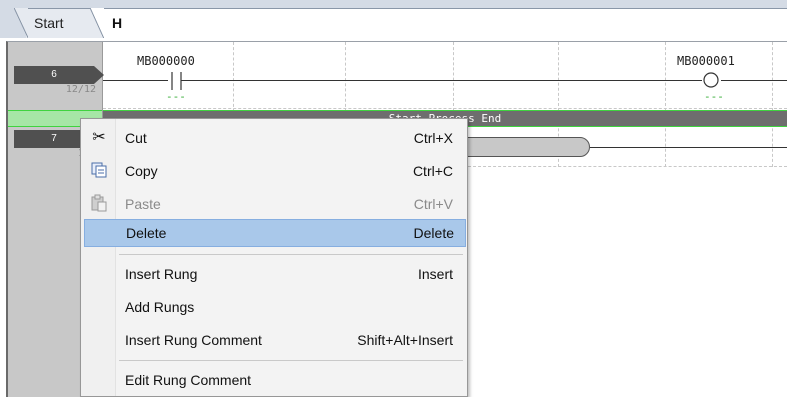 The image size is (787, 397). Describe the element at coordinates (166, 61) in the screenshot. I see `contact-device-label: MB000000` at that location.